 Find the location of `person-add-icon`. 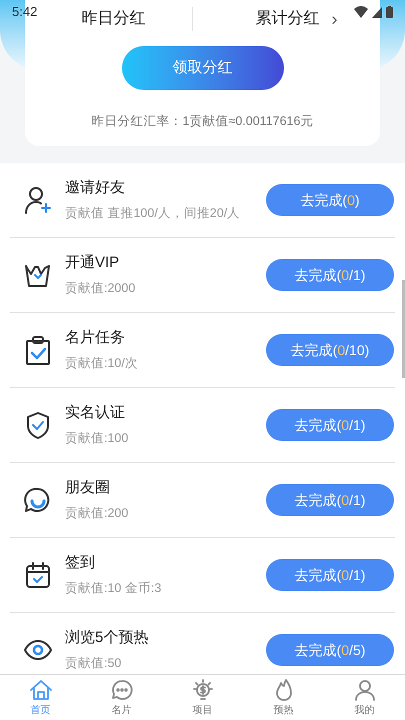

person-add-icon is located at coordinates (37, 200).